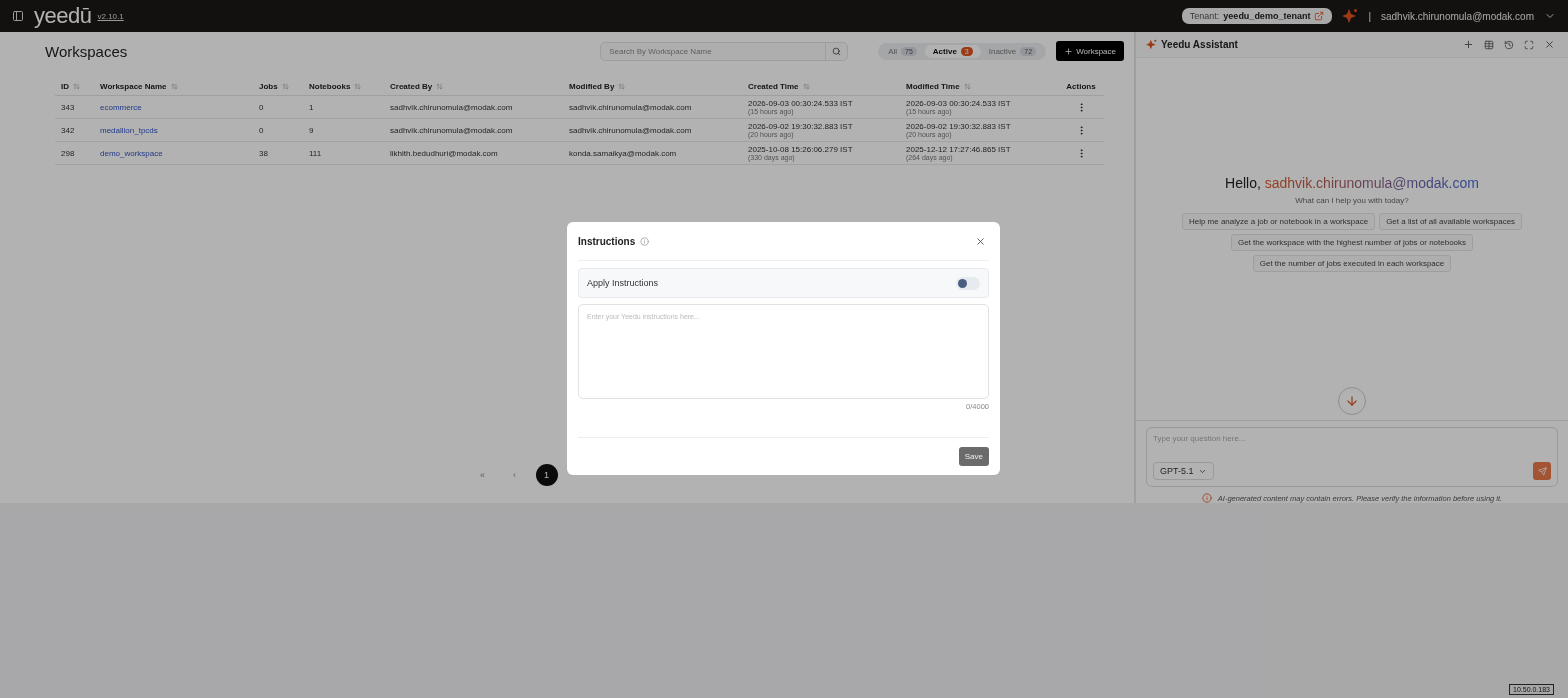  I want to click on arrow-down-icon, so click(1352, 401).